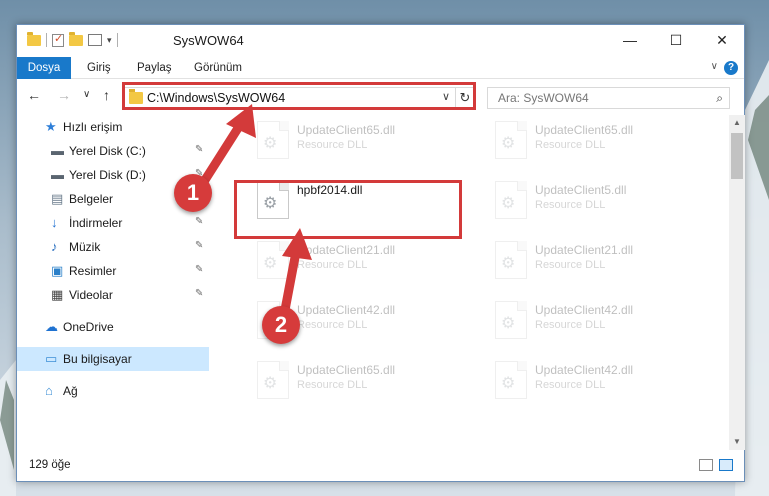  What do you see at coordinates (85, 247) in the screenshot?
I see `sidebar-item-label: Müzik` at bounding box center [85, 247].